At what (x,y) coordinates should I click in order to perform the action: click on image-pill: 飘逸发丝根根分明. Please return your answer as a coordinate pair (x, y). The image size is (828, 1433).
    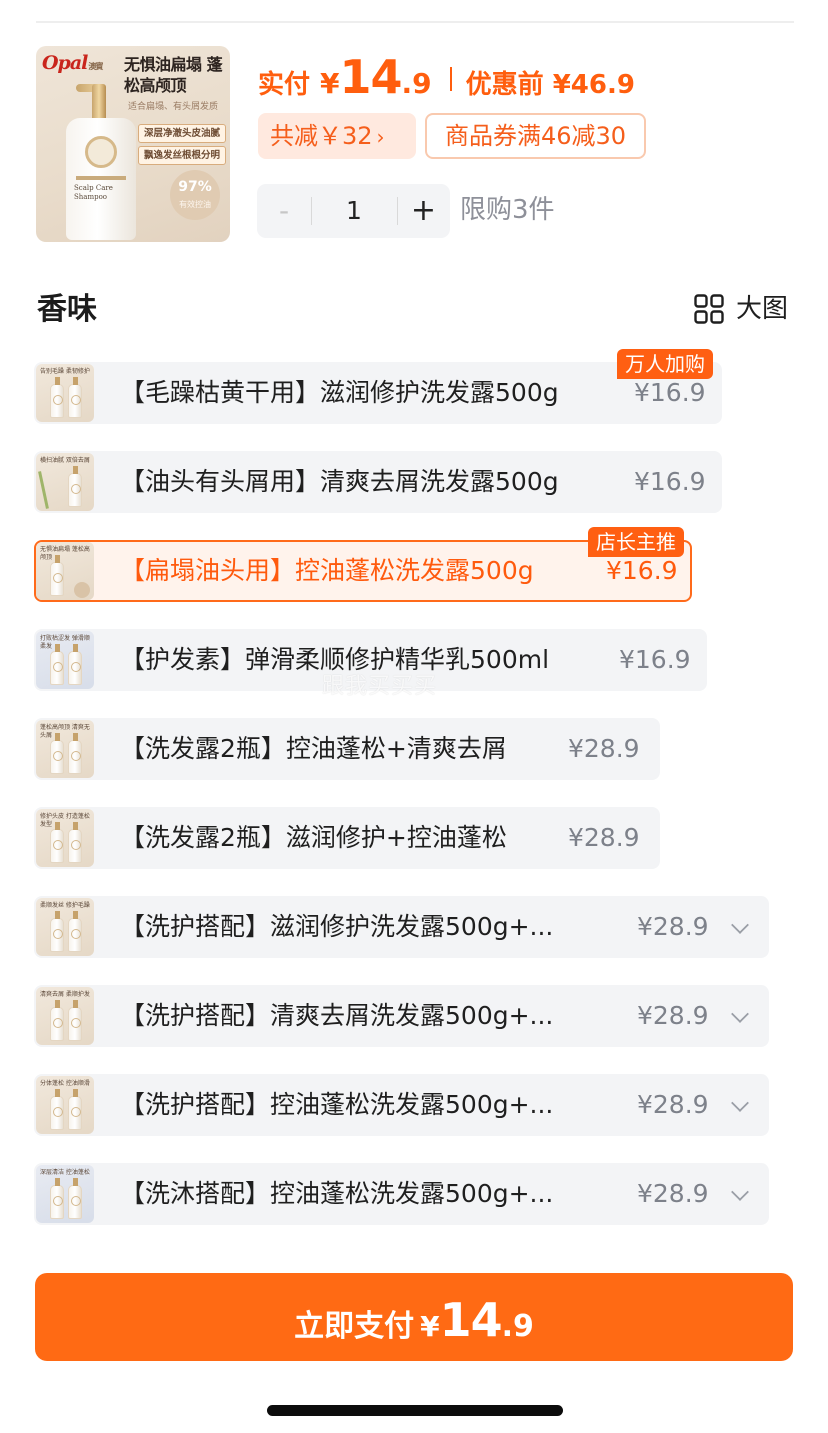
    Looking at the image, I should click on (182, 155).